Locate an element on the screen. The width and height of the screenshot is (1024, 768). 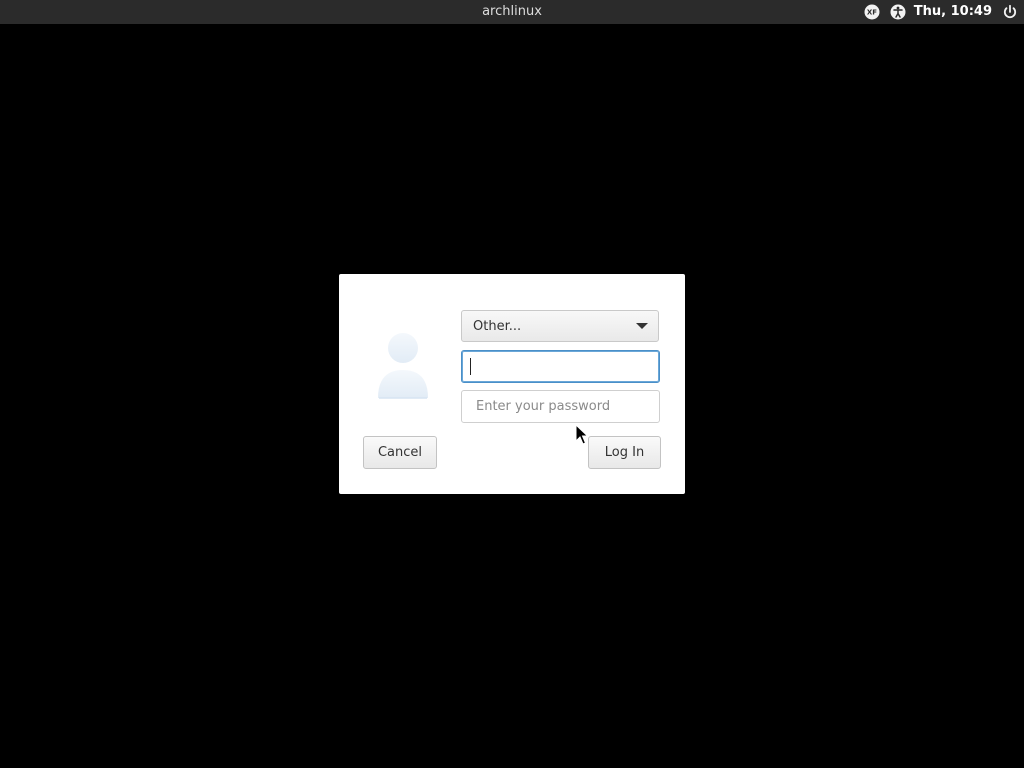
clock: Thu, 10:49 is located at coordinates (953, 12).